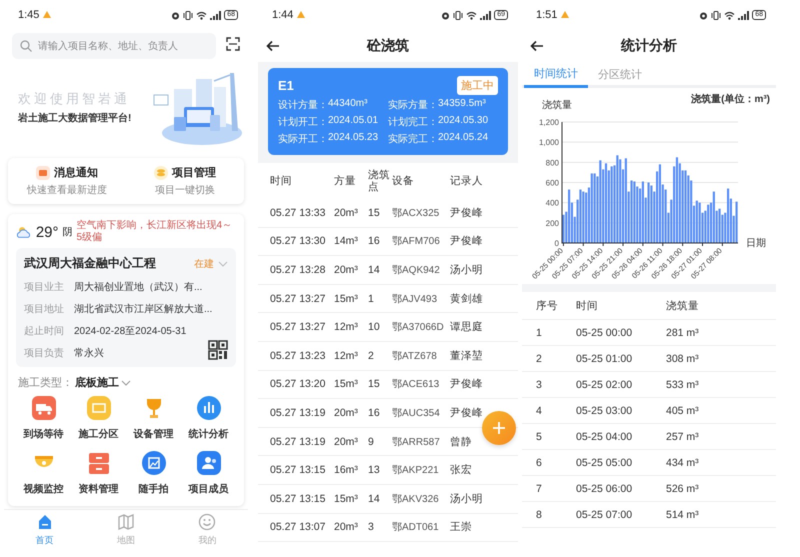 Image resolution: width=800 pixels, height=557 pixels. I want to click on summary-label: 实际完工：, so click(413, 139).